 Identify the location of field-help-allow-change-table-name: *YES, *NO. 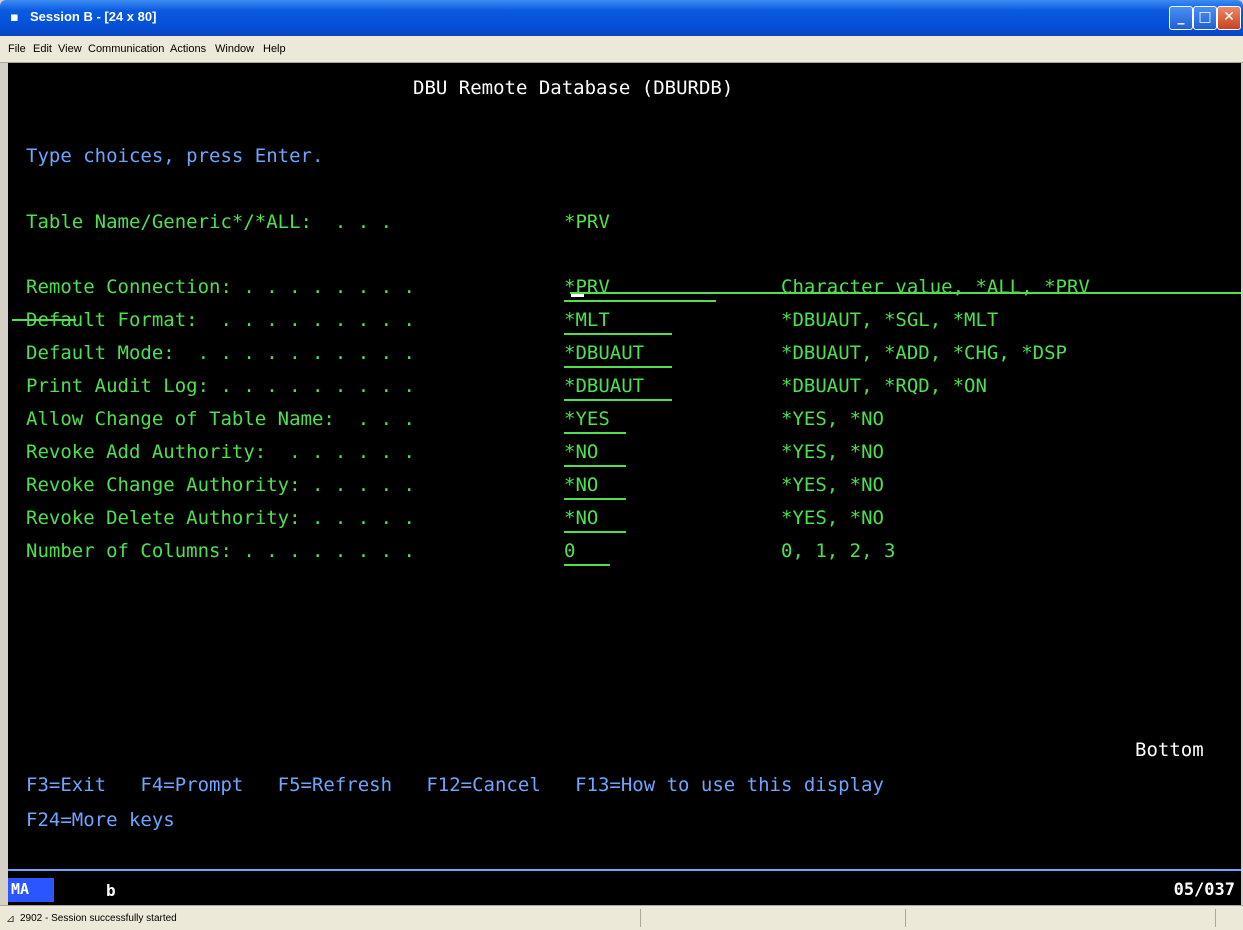
(832, 419).